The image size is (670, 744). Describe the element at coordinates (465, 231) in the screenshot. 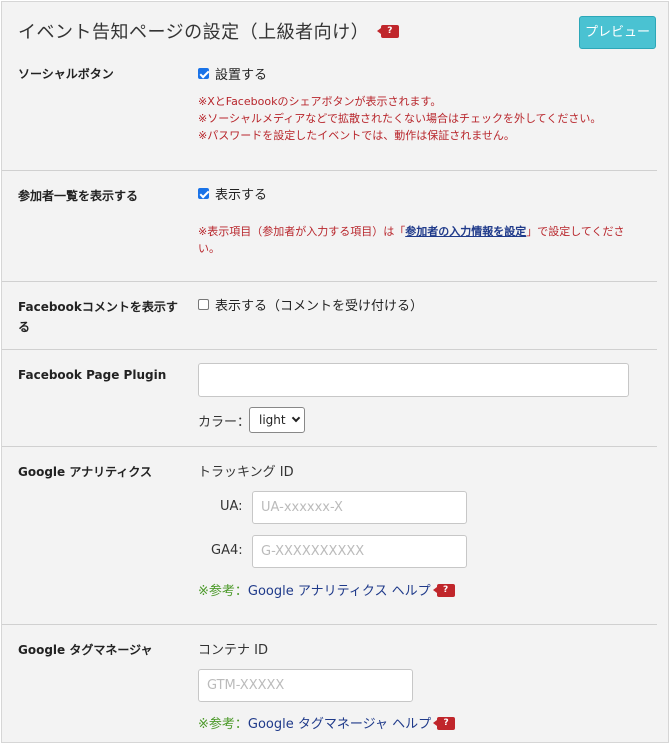

I see `participant-input-settings-link: 参加者の入力情報を設定` at that location.